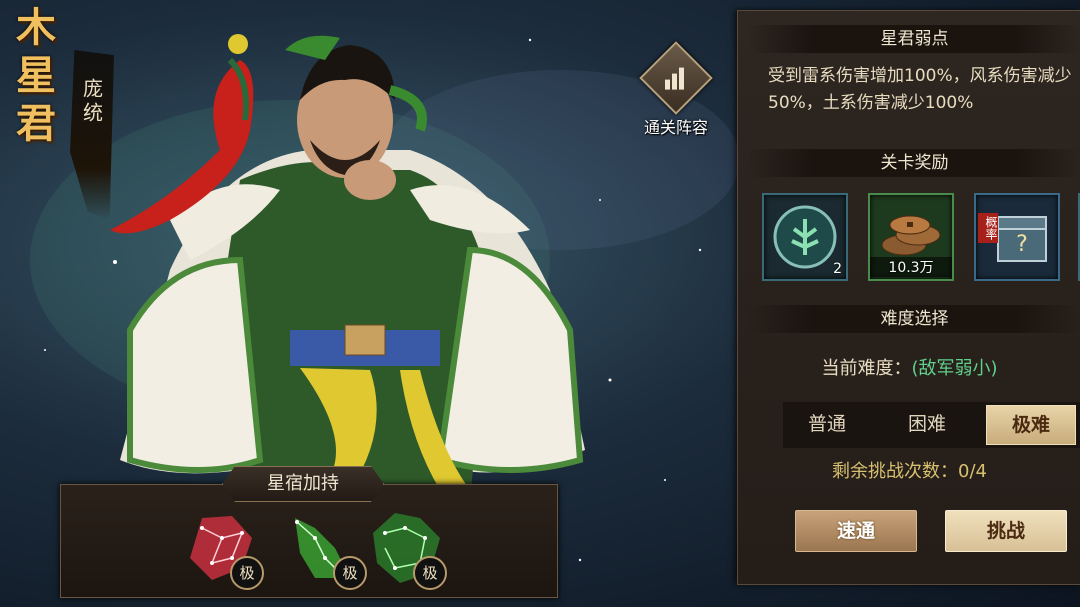 The width and height of the screenshot is (1080, 607). What do you see at coordinates (866, 368) in the screenshot?
I see `current-difficulty-label: 当前难度：` at bounding box center [866, 368].